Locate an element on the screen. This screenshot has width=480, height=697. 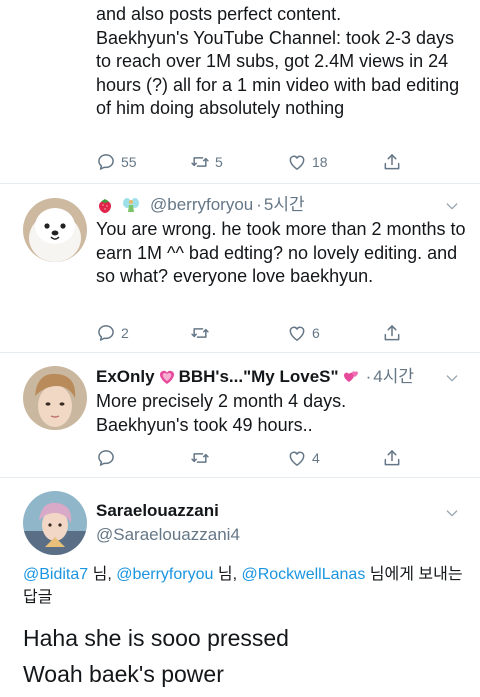
hearts-emoji-icon is located at coordinates (350, 376).